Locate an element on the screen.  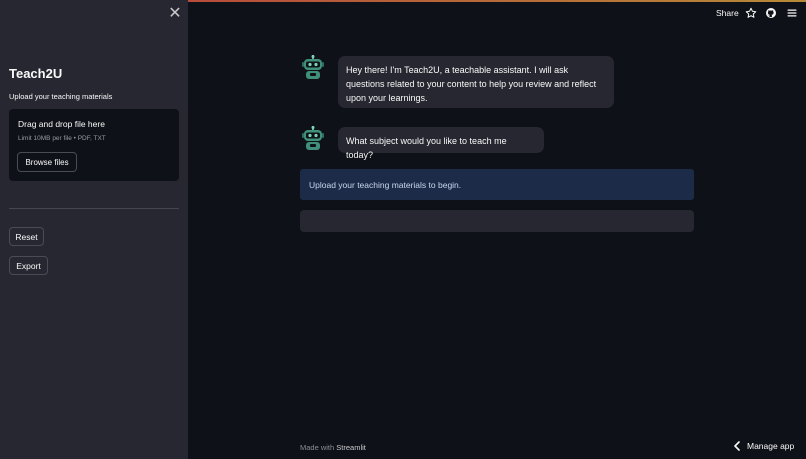
close-icon: ✕ is located at coordinates (175, 13).